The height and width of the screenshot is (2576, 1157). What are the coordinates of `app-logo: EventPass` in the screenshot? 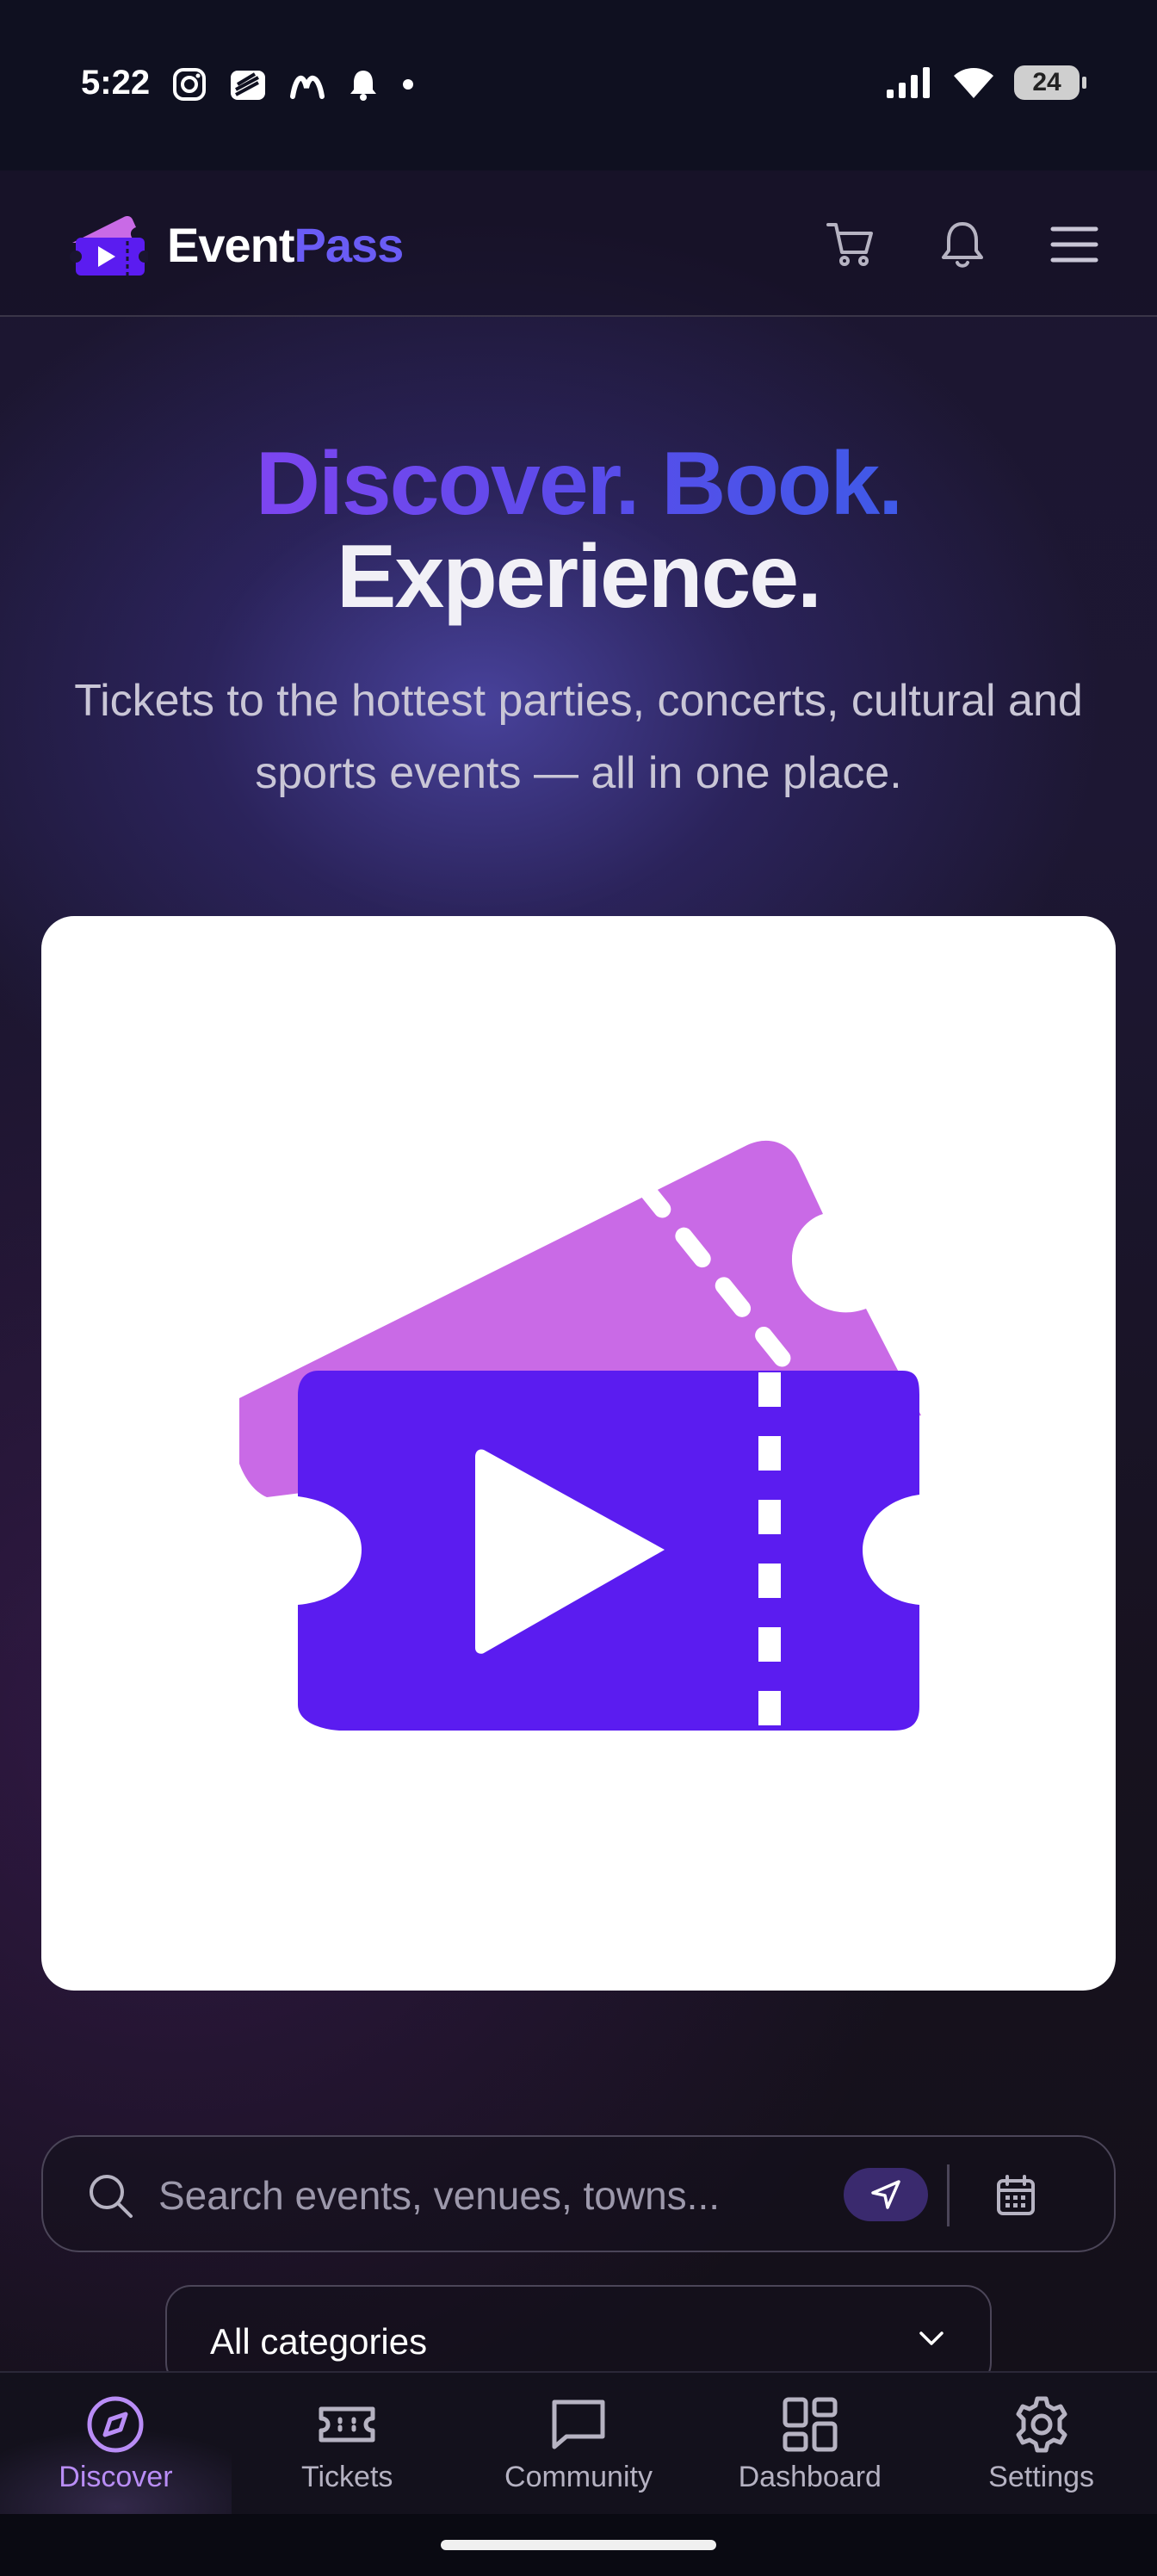 It's located at (236, 245).